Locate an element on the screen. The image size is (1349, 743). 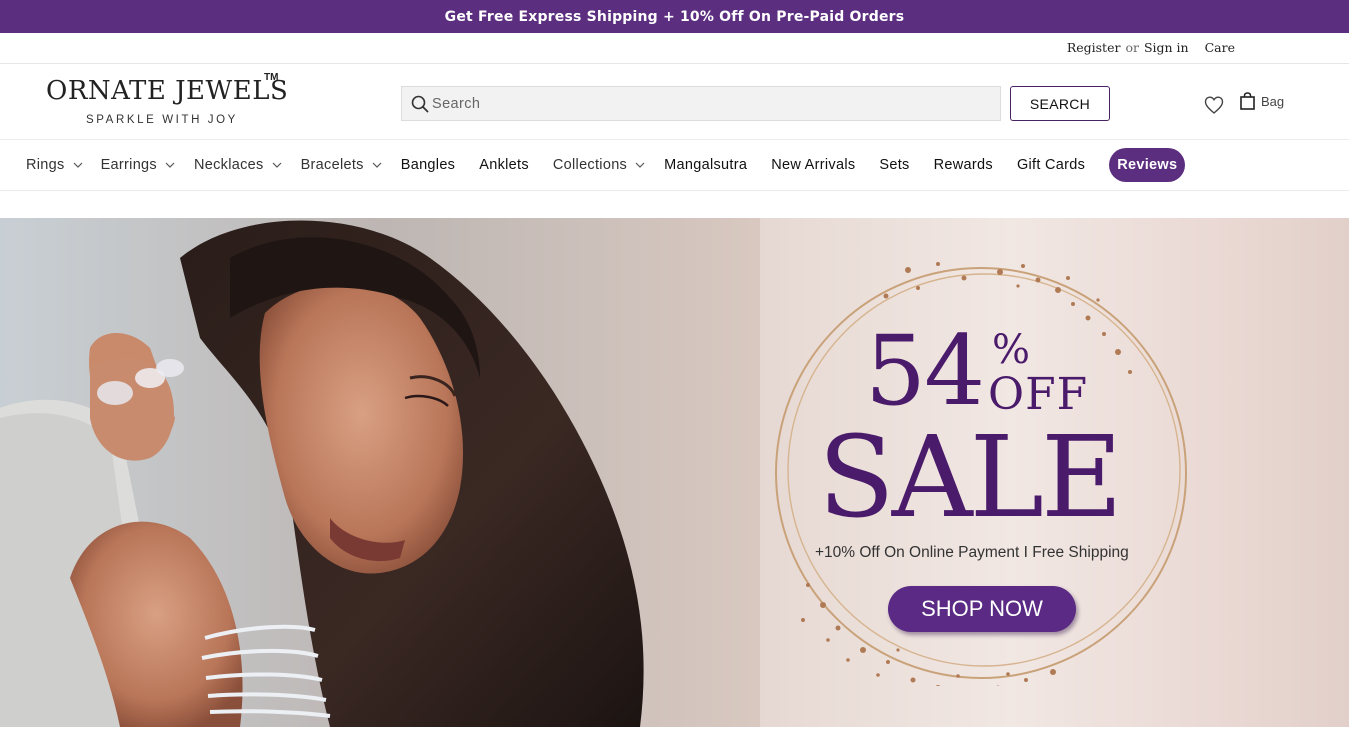
nav-item-mangalsutra: Mangalsutra is located at coordinates (705, 165).